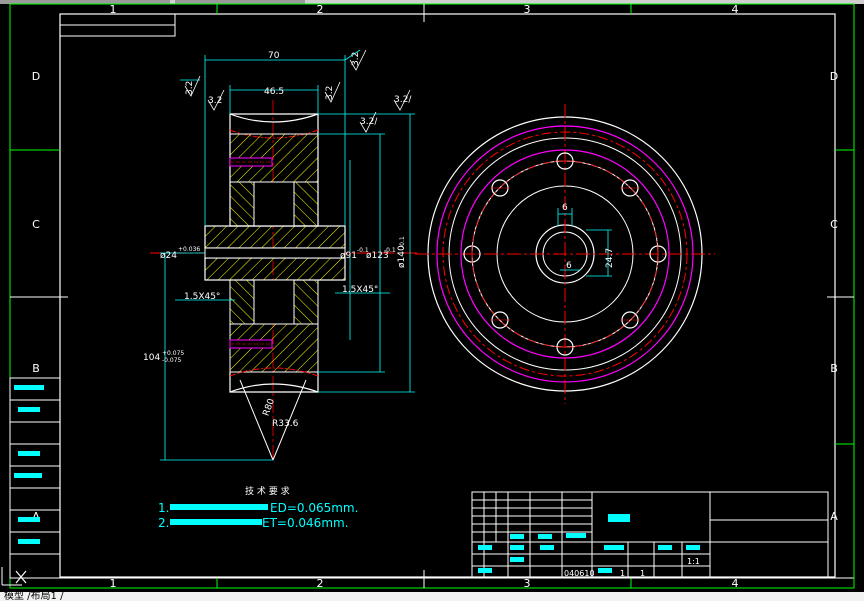  I want to click on dim-keyway-24: 24.7, so click(610, 258).